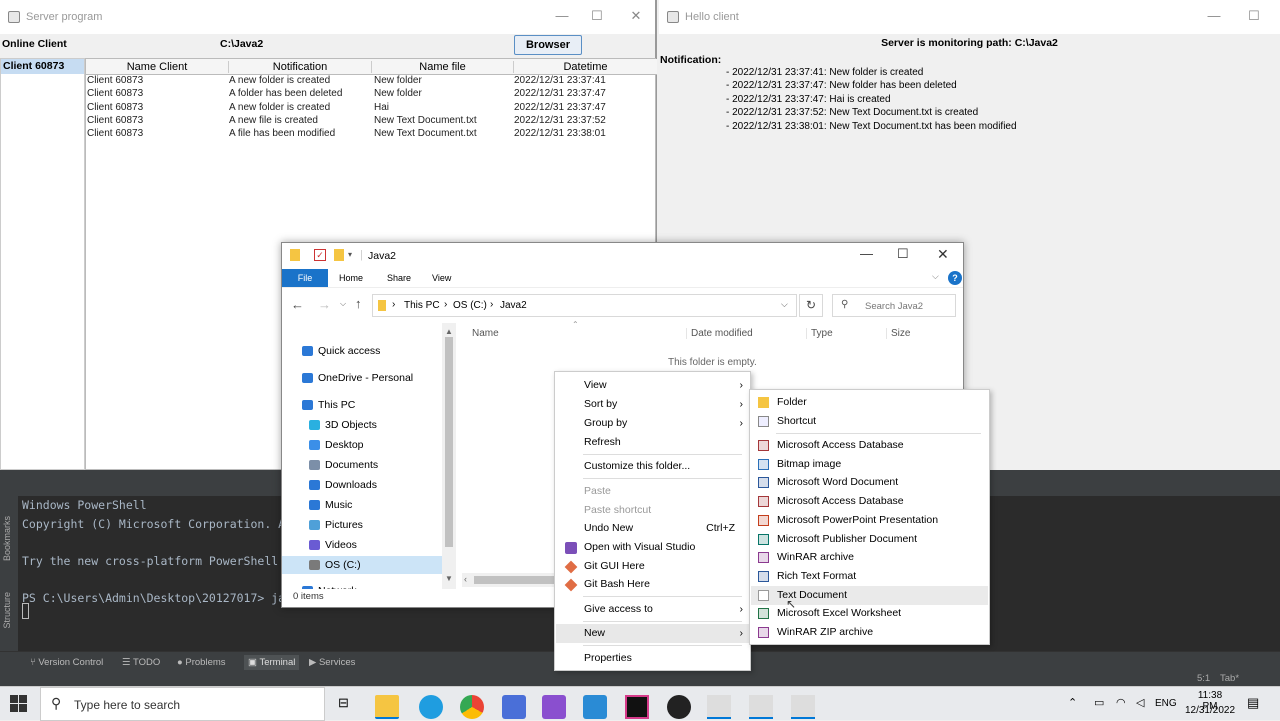 The width and height of the screenshot is (1280, 721). I want to click on vscode-icon, so click(595, 707).